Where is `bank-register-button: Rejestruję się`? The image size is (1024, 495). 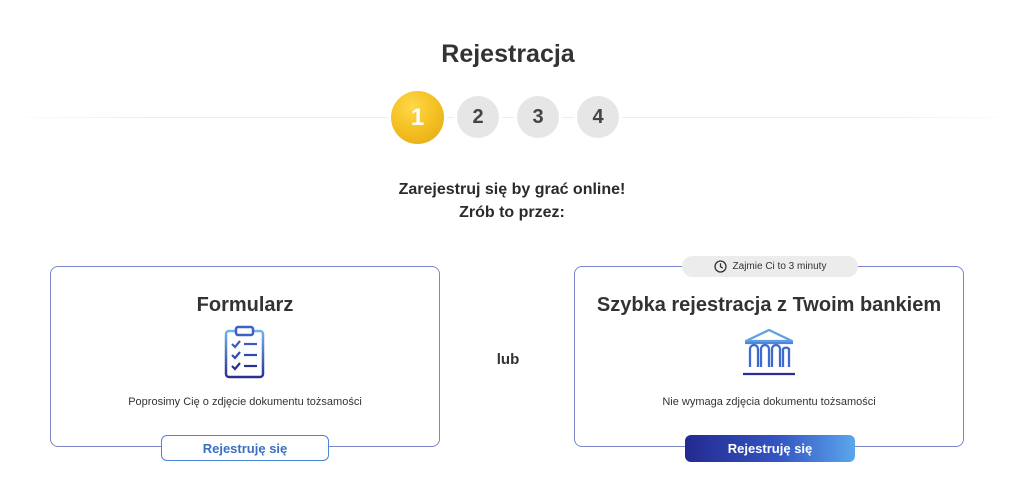 bank-register-button: Rejestruję się is located at coordinates (770, 448).